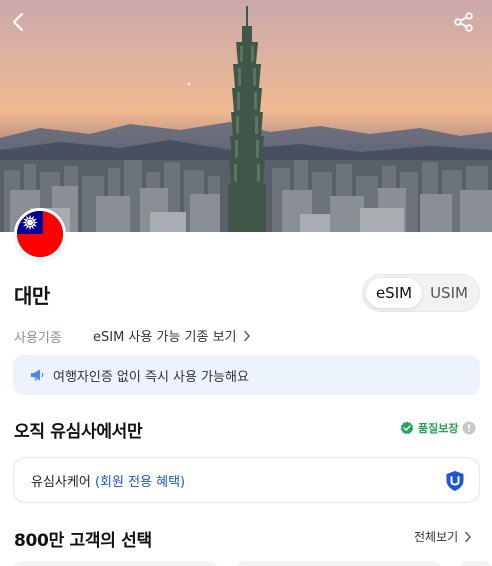  I want to click on care-label: 유심사케어 (회원 전용 혜택), so click(108, 480).